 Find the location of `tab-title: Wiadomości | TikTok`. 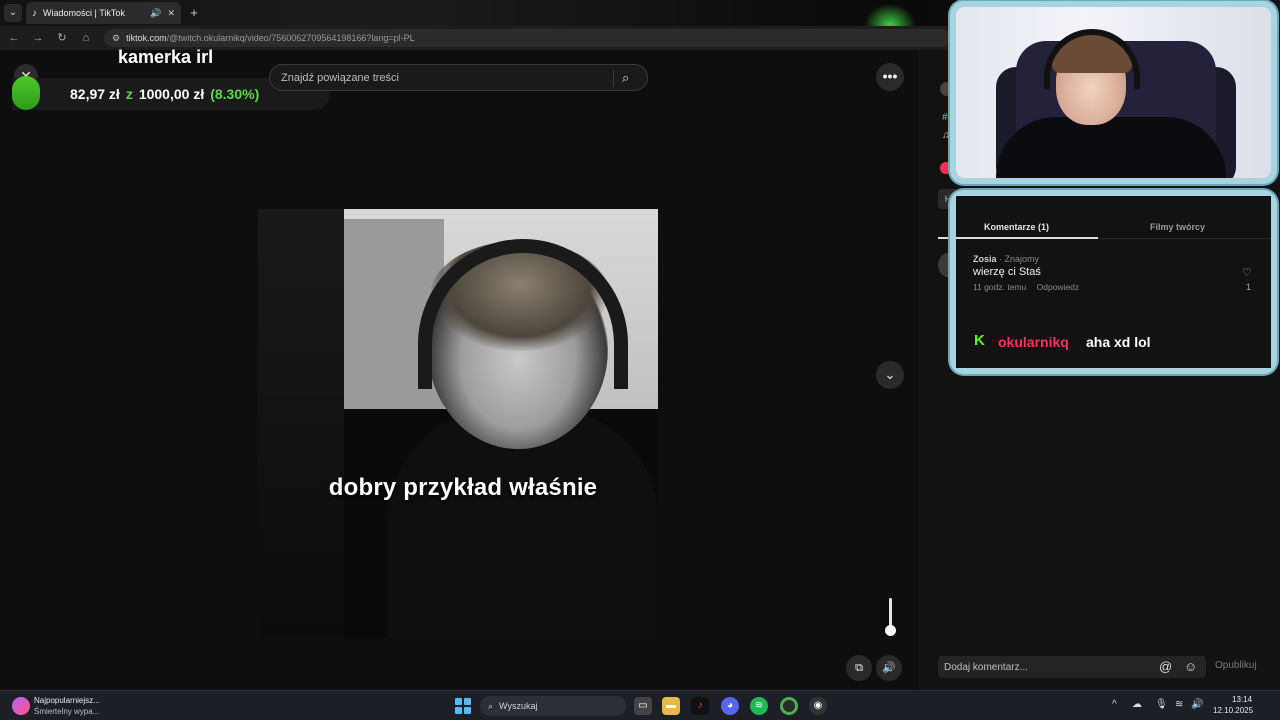

tab-title: Wiadomości | TikTok is located at coordinates (84, 13).